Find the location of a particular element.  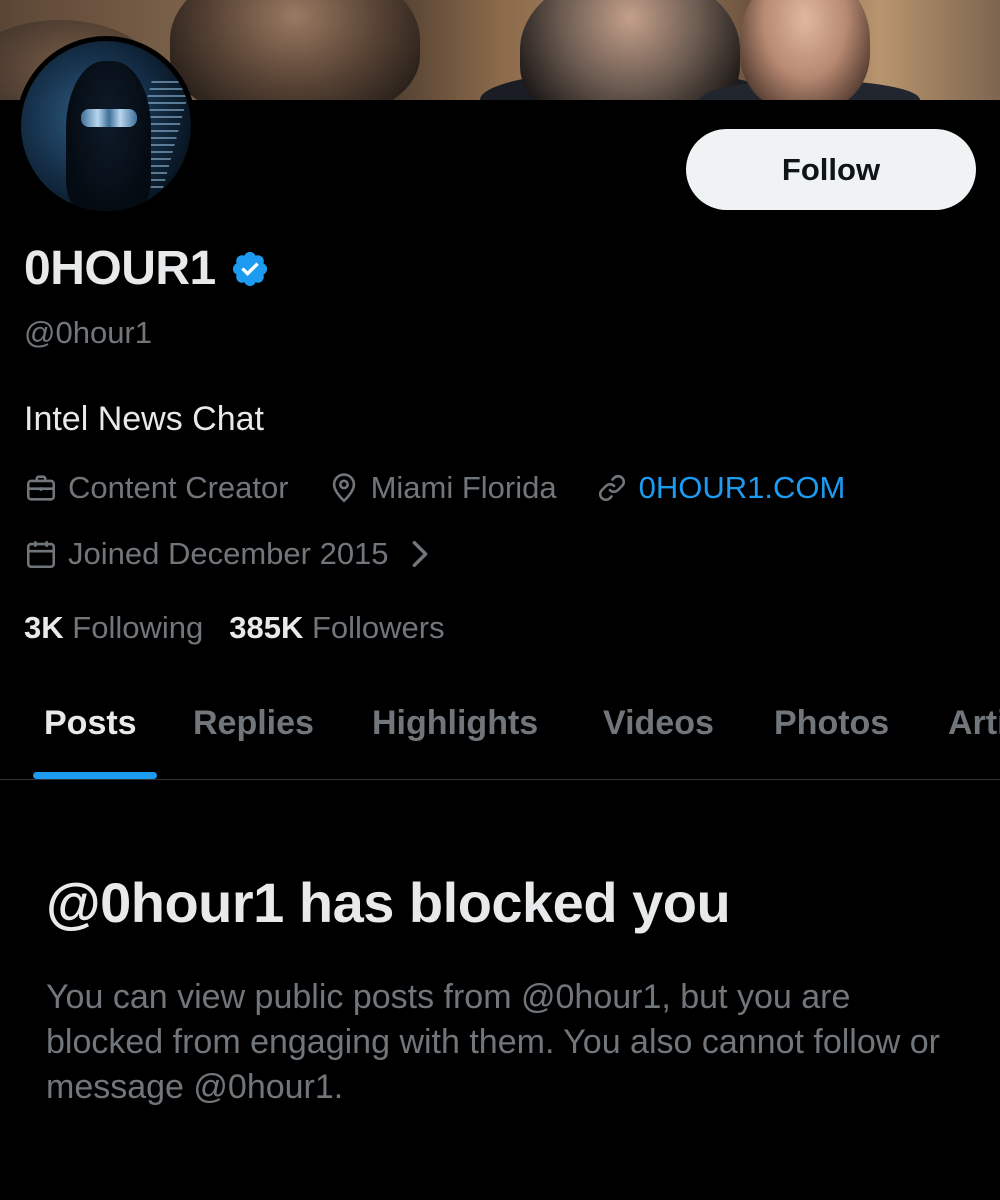

meta-category-label: Content Creator is located at coordinates (178, 487).